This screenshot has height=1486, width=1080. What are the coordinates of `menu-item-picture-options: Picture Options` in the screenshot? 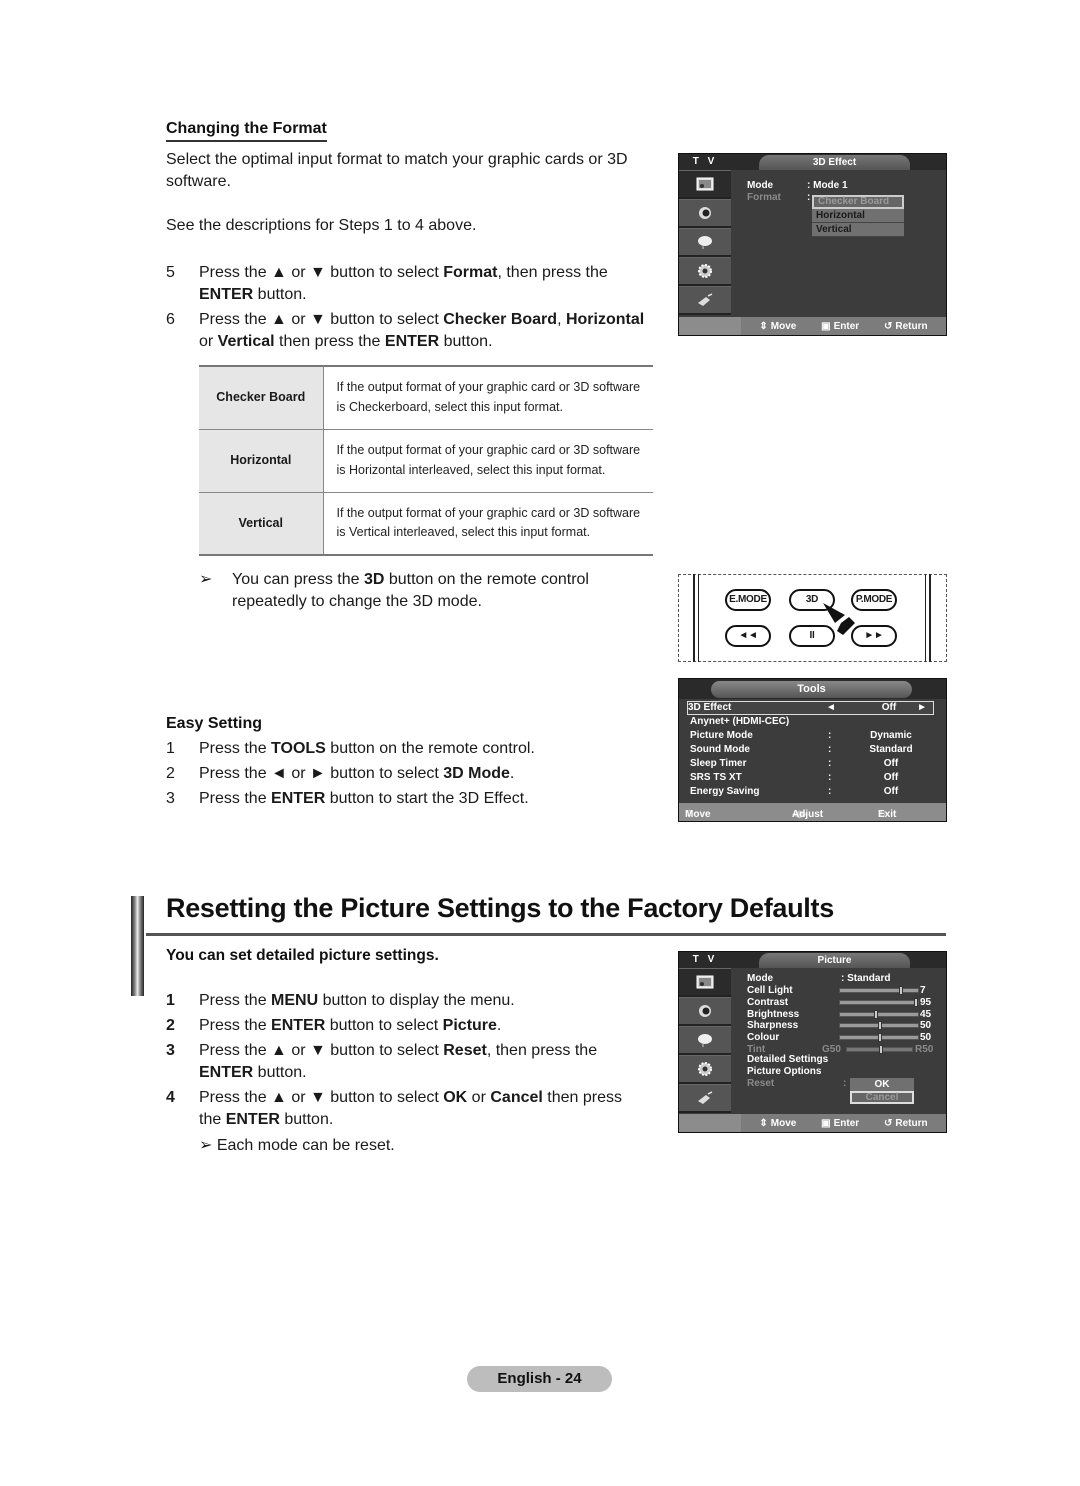 It's located at (784, 1072).